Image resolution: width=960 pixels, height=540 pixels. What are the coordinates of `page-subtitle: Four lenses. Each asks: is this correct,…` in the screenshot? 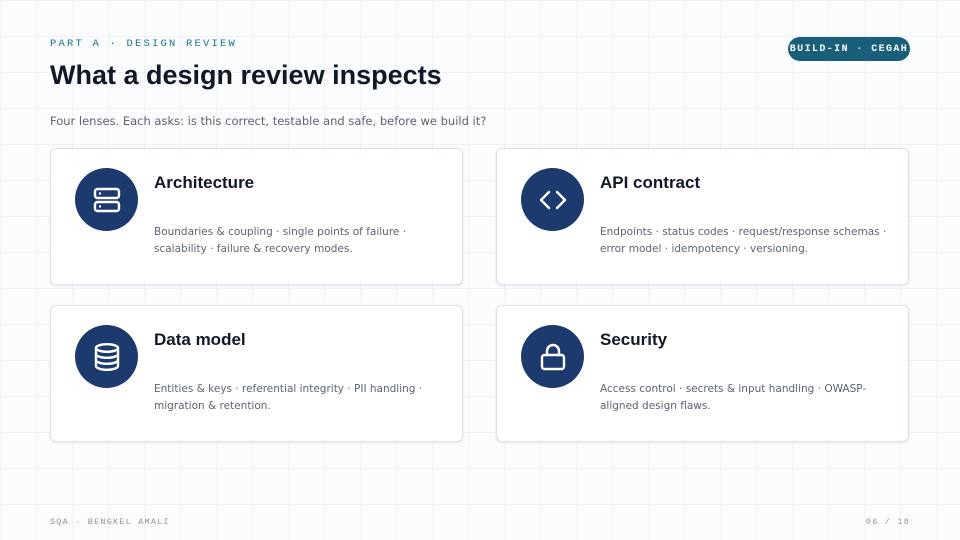 It's located at (268, 121).